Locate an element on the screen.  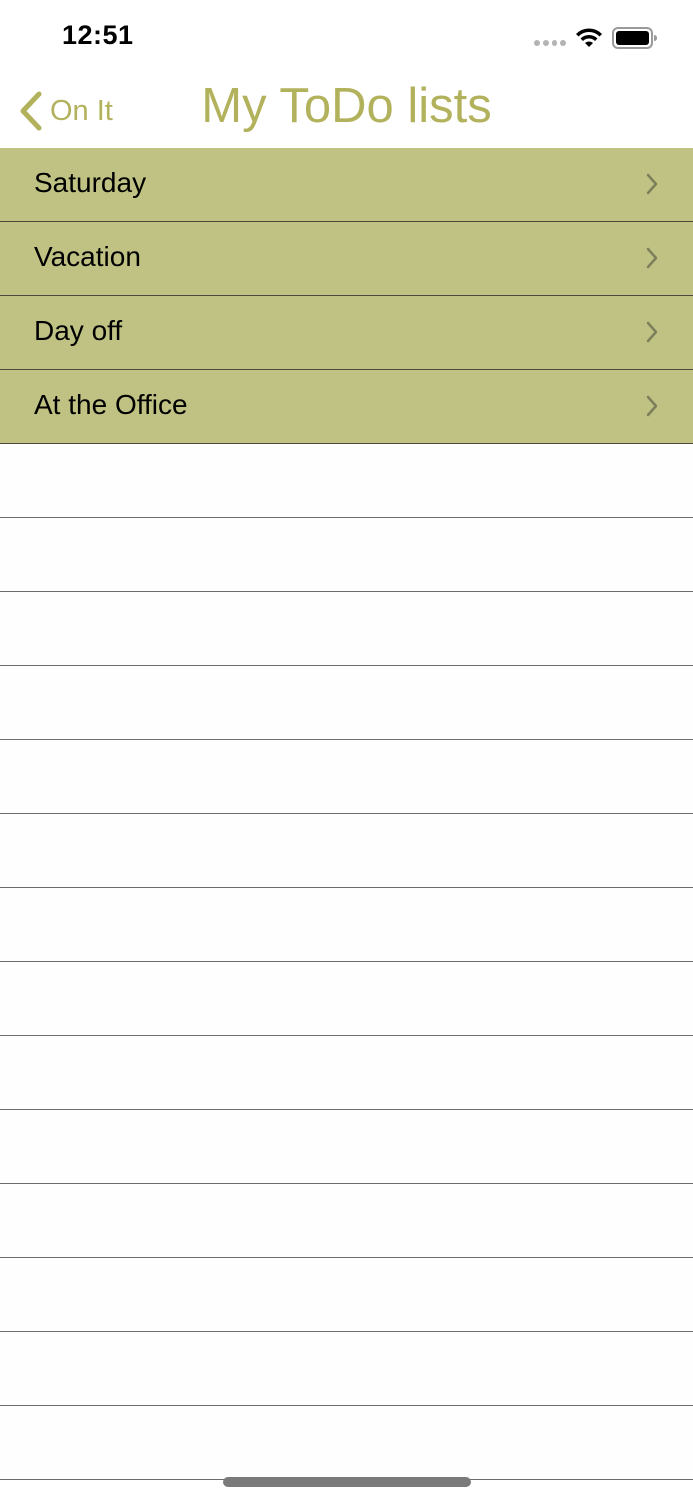
navigation-bar: On It My ToDo lists is located at coordinates (346, 112).